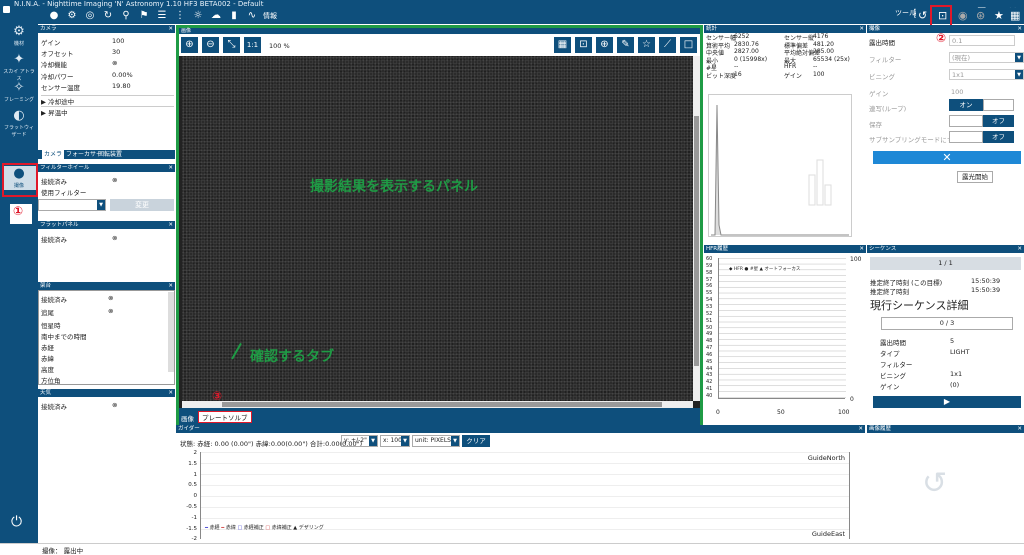 The width and height of the screenshot is (1024, 555). Describe the element at coordinates (162, 16) in the screenshot. I see `list-icon: ☰` at that location.